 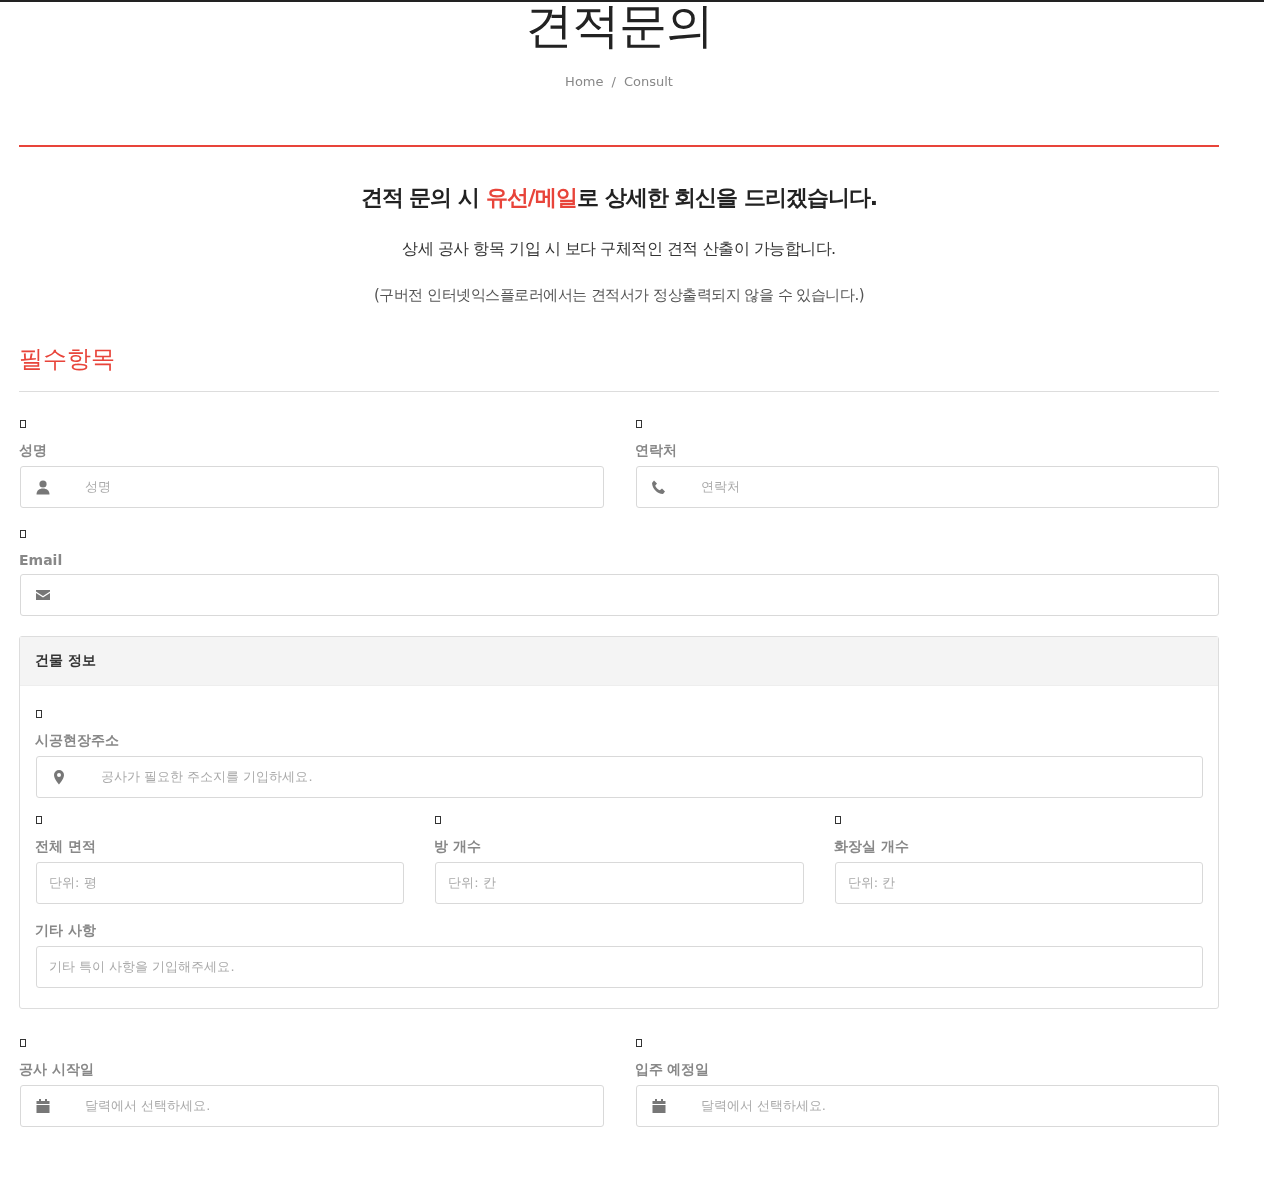 I want to click on input-field: 연락처, so click(x=927, y=487).